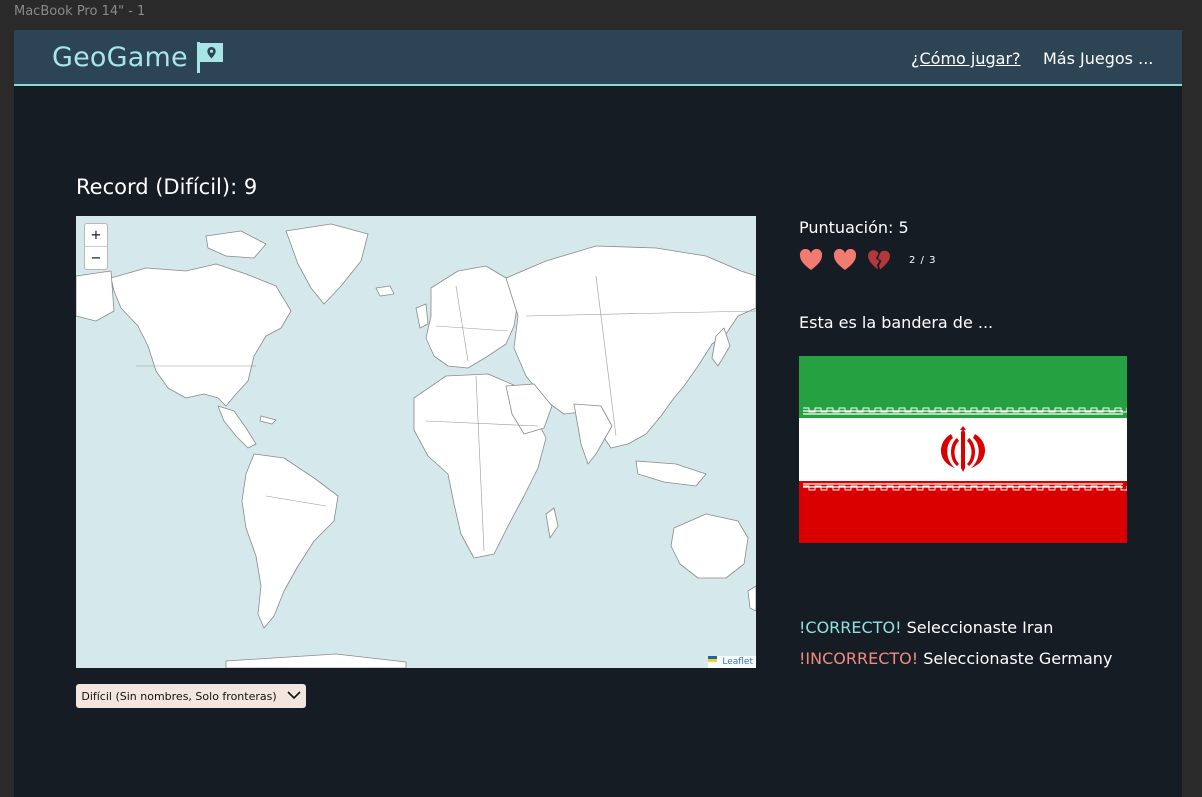 The image size is (1202, 797). I want to click on nav-how-to-play-link: ¿Cómo jugar?, so click(966, 58).